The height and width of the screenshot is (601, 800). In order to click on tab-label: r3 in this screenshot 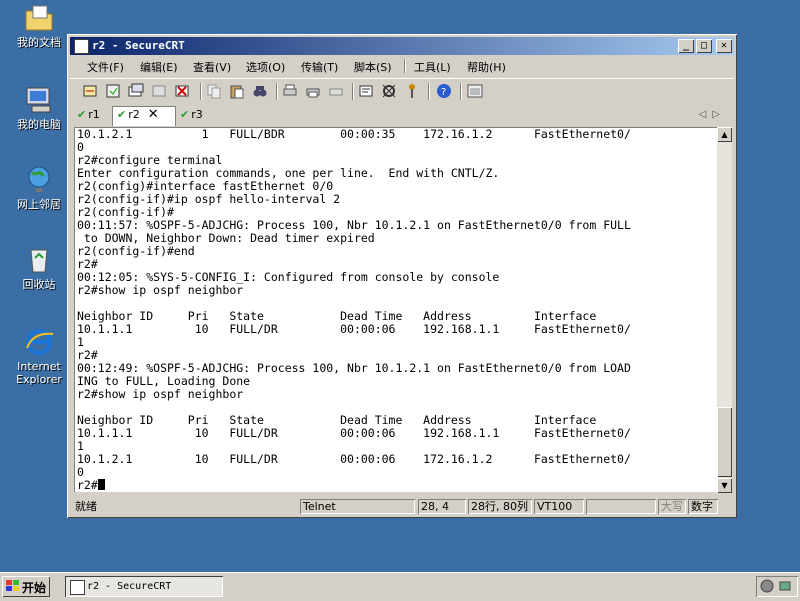, I will do `click(197, 114)`.